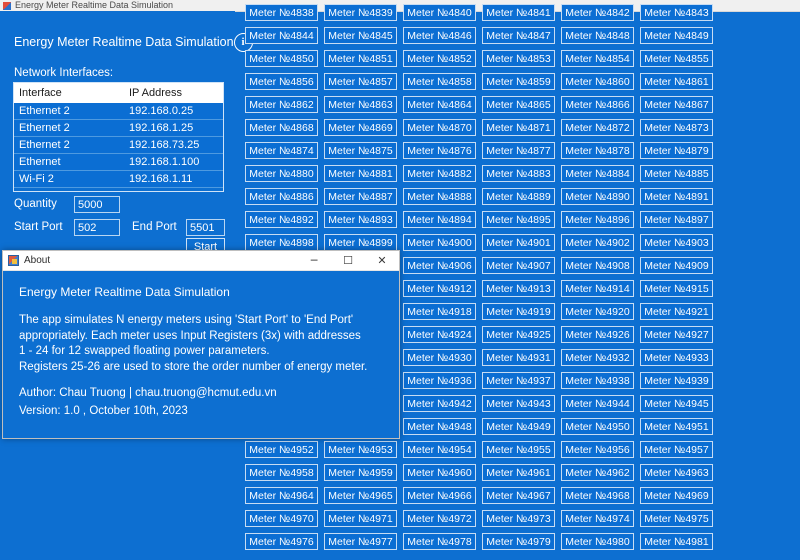 The width and height of the screenshot is (800, 560). I want to click on meter-item: Meter №4898, so click(281, 242).